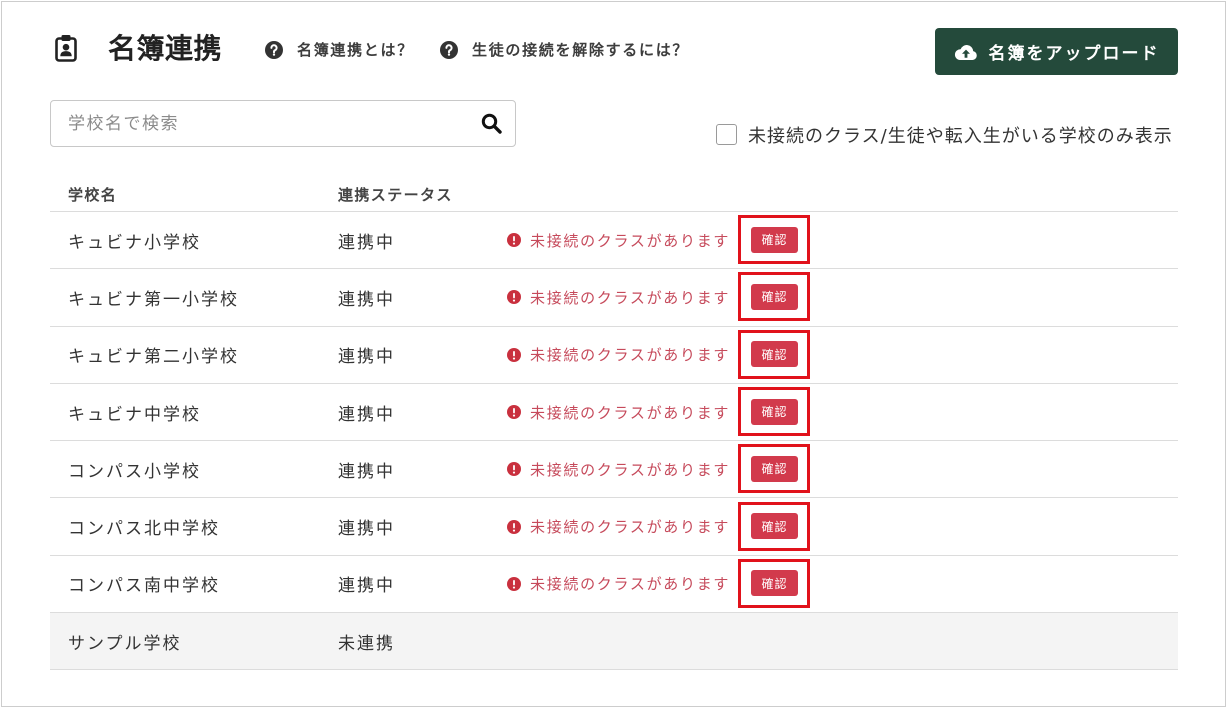 The width and height of the screenshot is (1228, 710). Describe the element at coordinates (165, 48) in the screenshot. I see `page-title: 名簿連携` at that location.